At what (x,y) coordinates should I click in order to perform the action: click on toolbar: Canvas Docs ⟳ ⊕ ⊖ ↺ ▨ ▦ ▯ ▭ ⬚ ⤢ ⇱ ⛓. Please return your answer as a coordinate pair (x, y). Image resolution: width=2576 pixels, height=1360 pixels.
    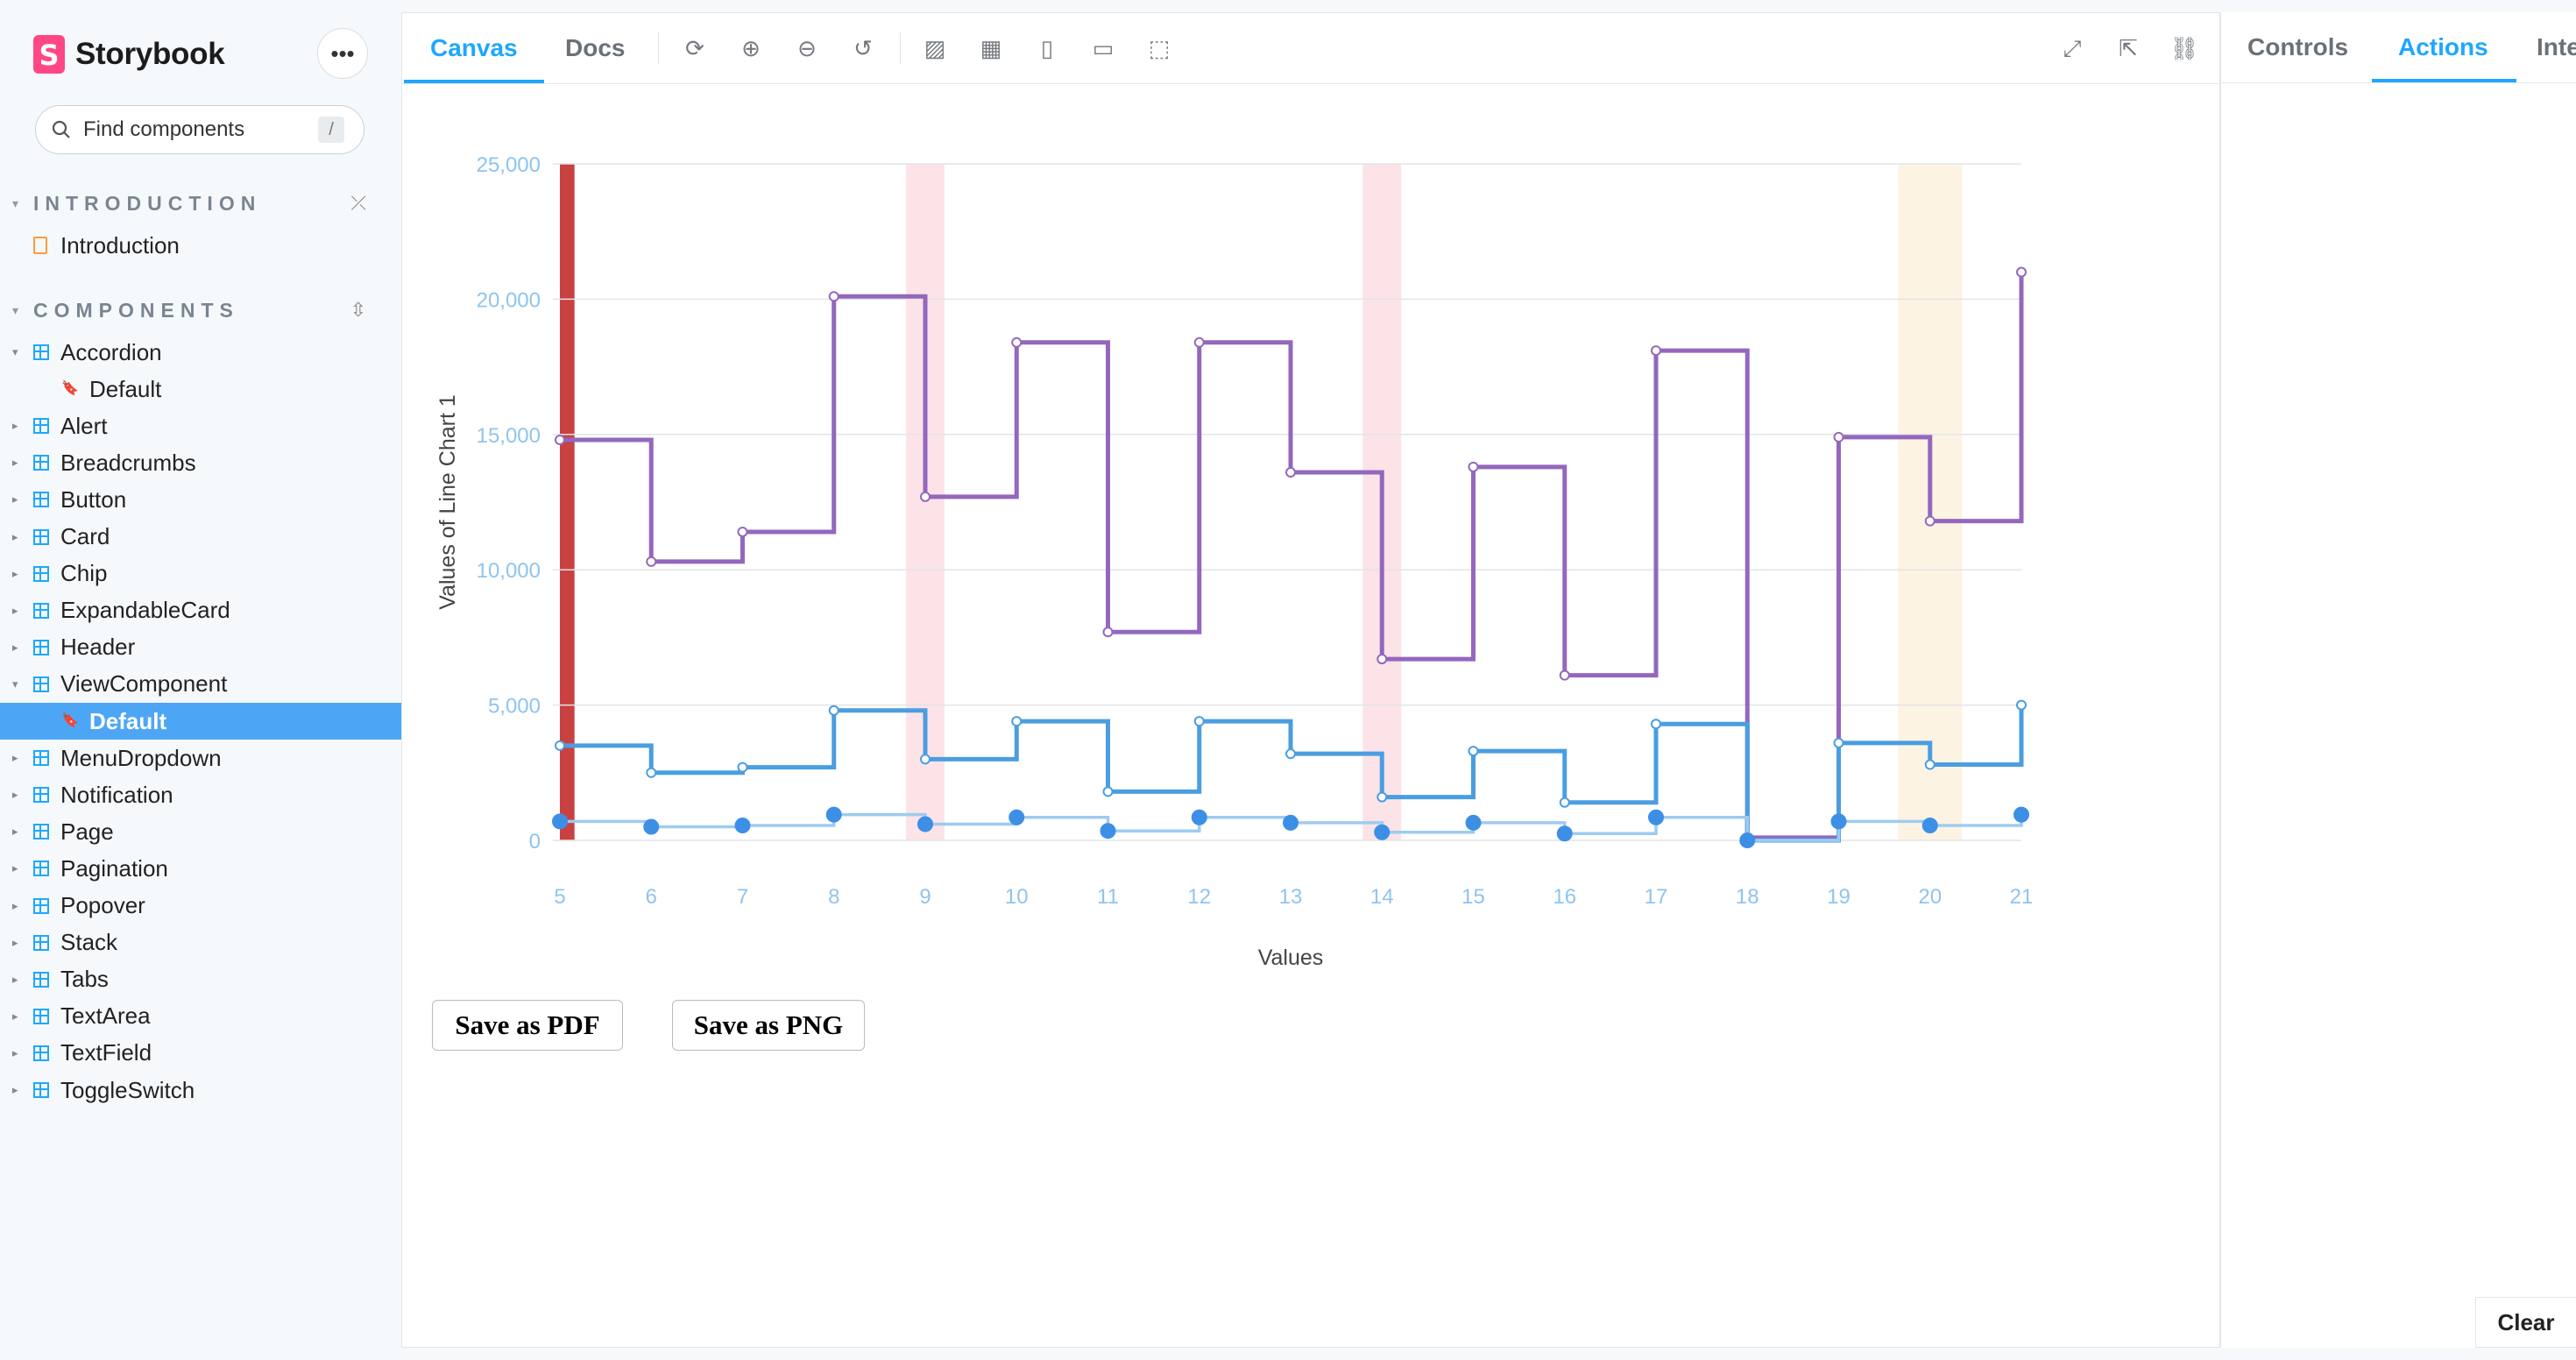
    Looking at the image, I should click on (1310, 48).